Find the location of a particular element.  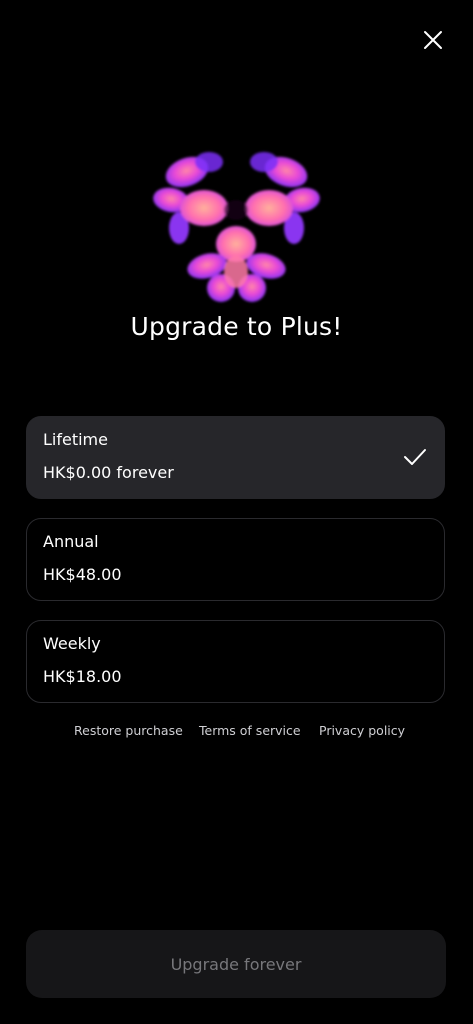

page-title: Upgrade to Plus! is located at coordinates (236, 326).